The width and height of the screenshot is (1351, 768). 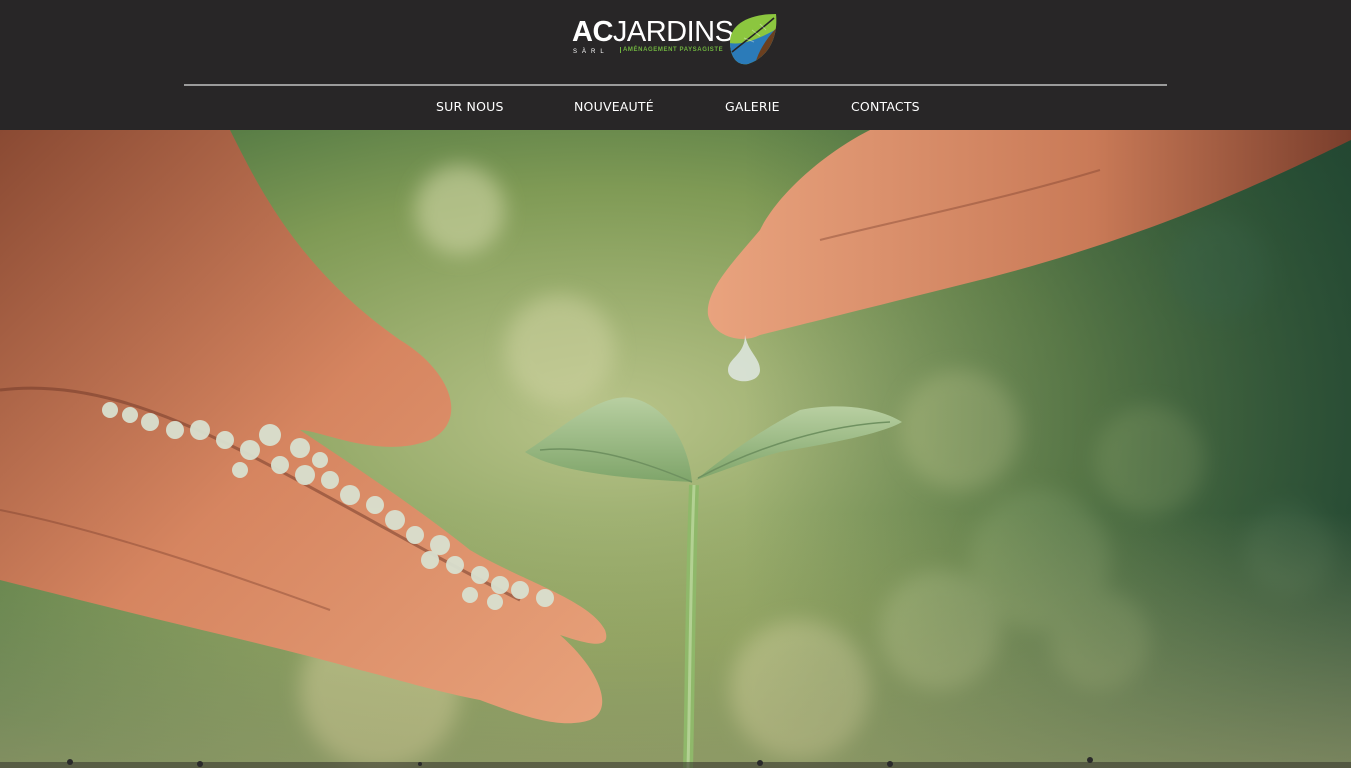 What do you see at coordinates (470, 106) in the screenshot?
I see `nav-item-sur-nous: SUR NOUS` at bounding box center [470, 106].